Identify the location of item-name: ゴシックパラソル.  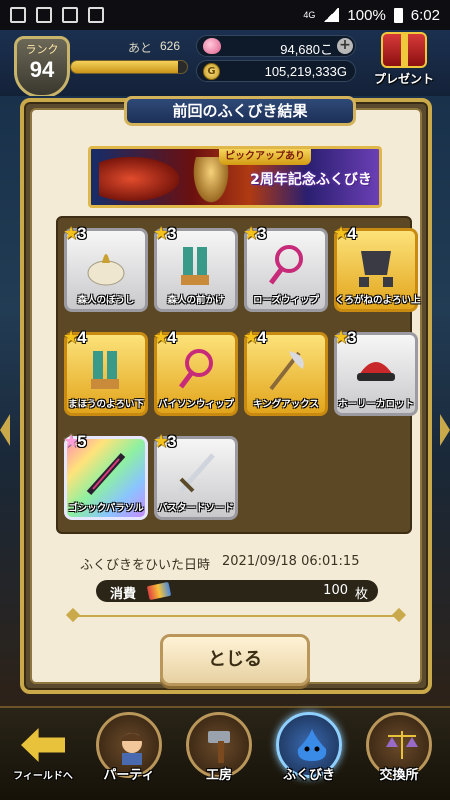
(106, 508).